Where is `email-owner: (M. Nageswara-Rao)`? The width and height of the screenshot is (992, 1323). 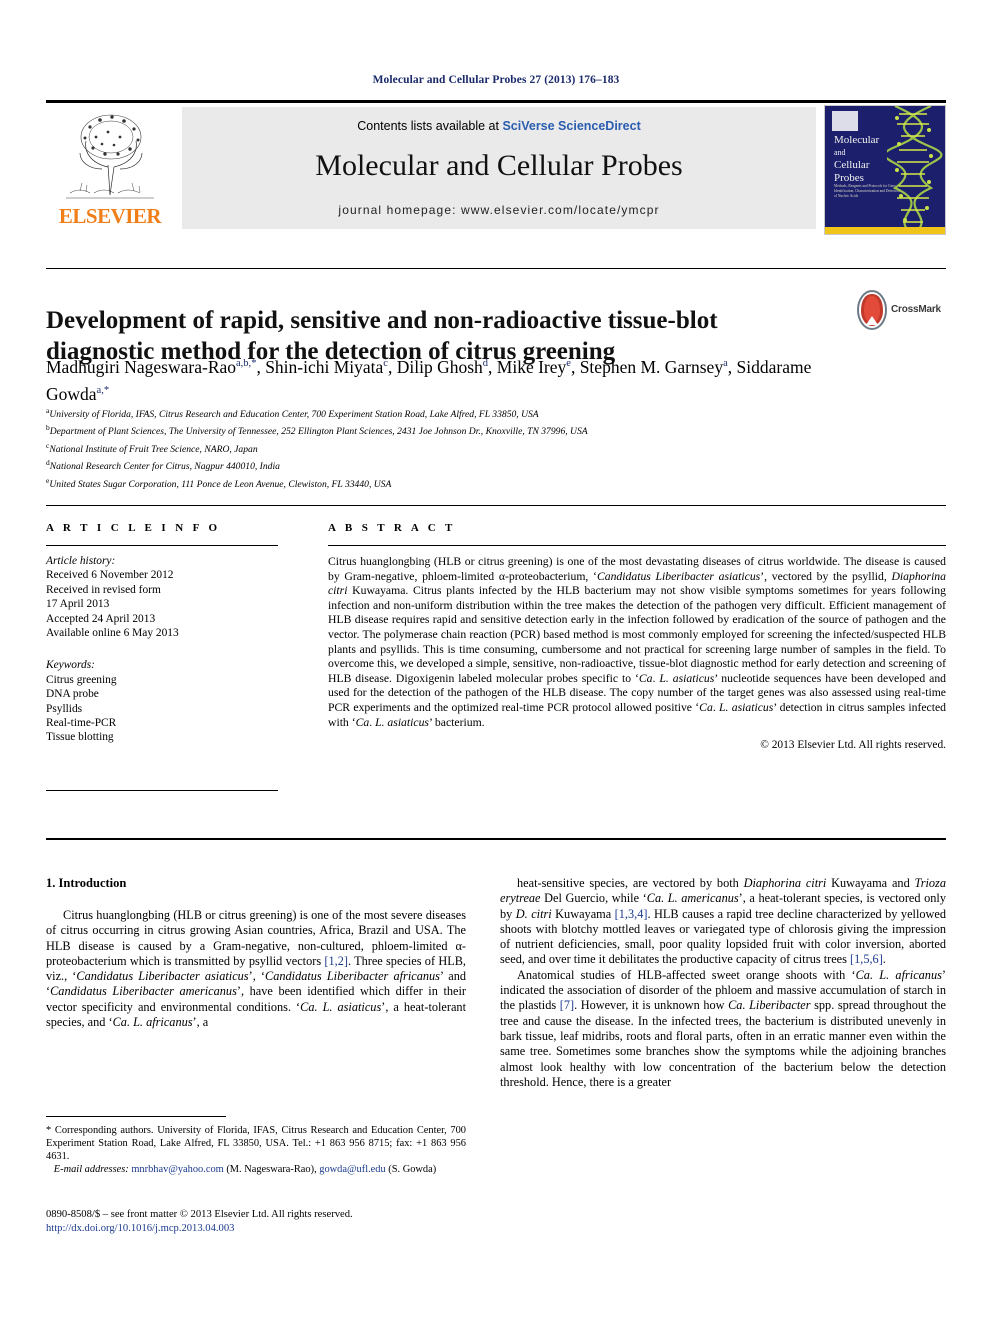 email-owner: (M. Nageswara-Rao) is located at coordinates (270, 1170).